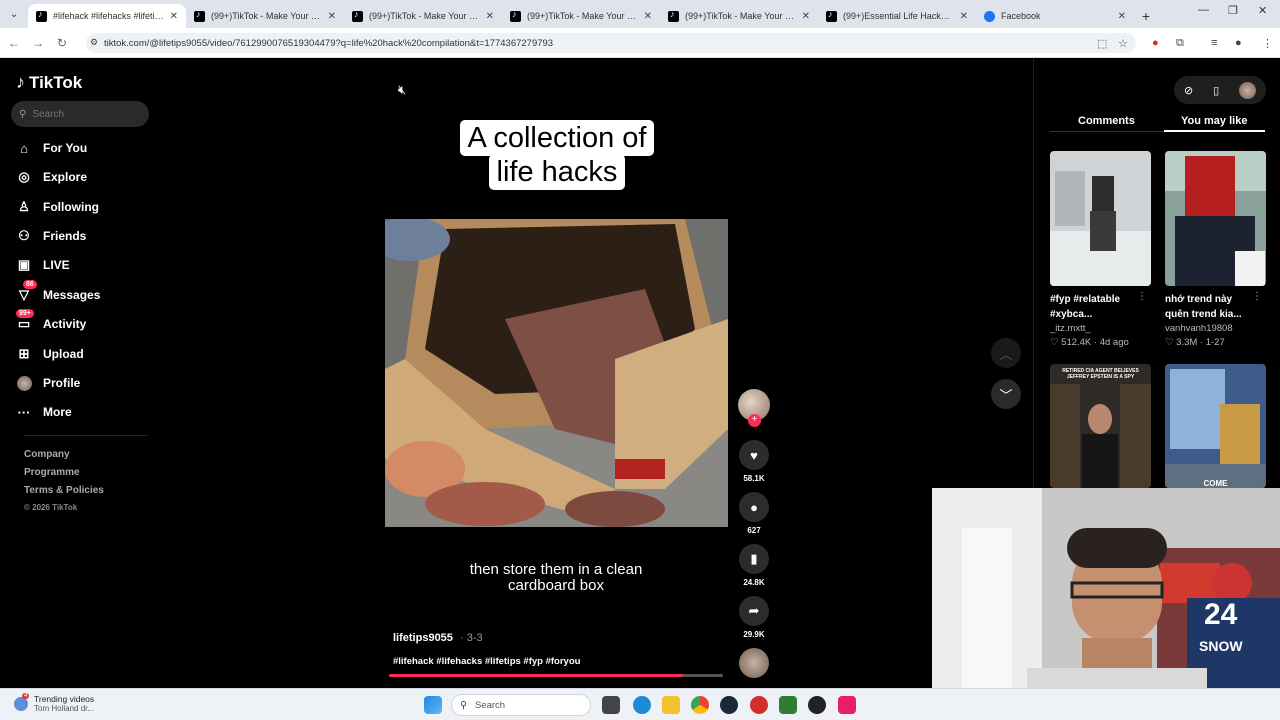  Describe the element at coordinates (817, 705) in the screenshot. I see `obs-icon` at that location.